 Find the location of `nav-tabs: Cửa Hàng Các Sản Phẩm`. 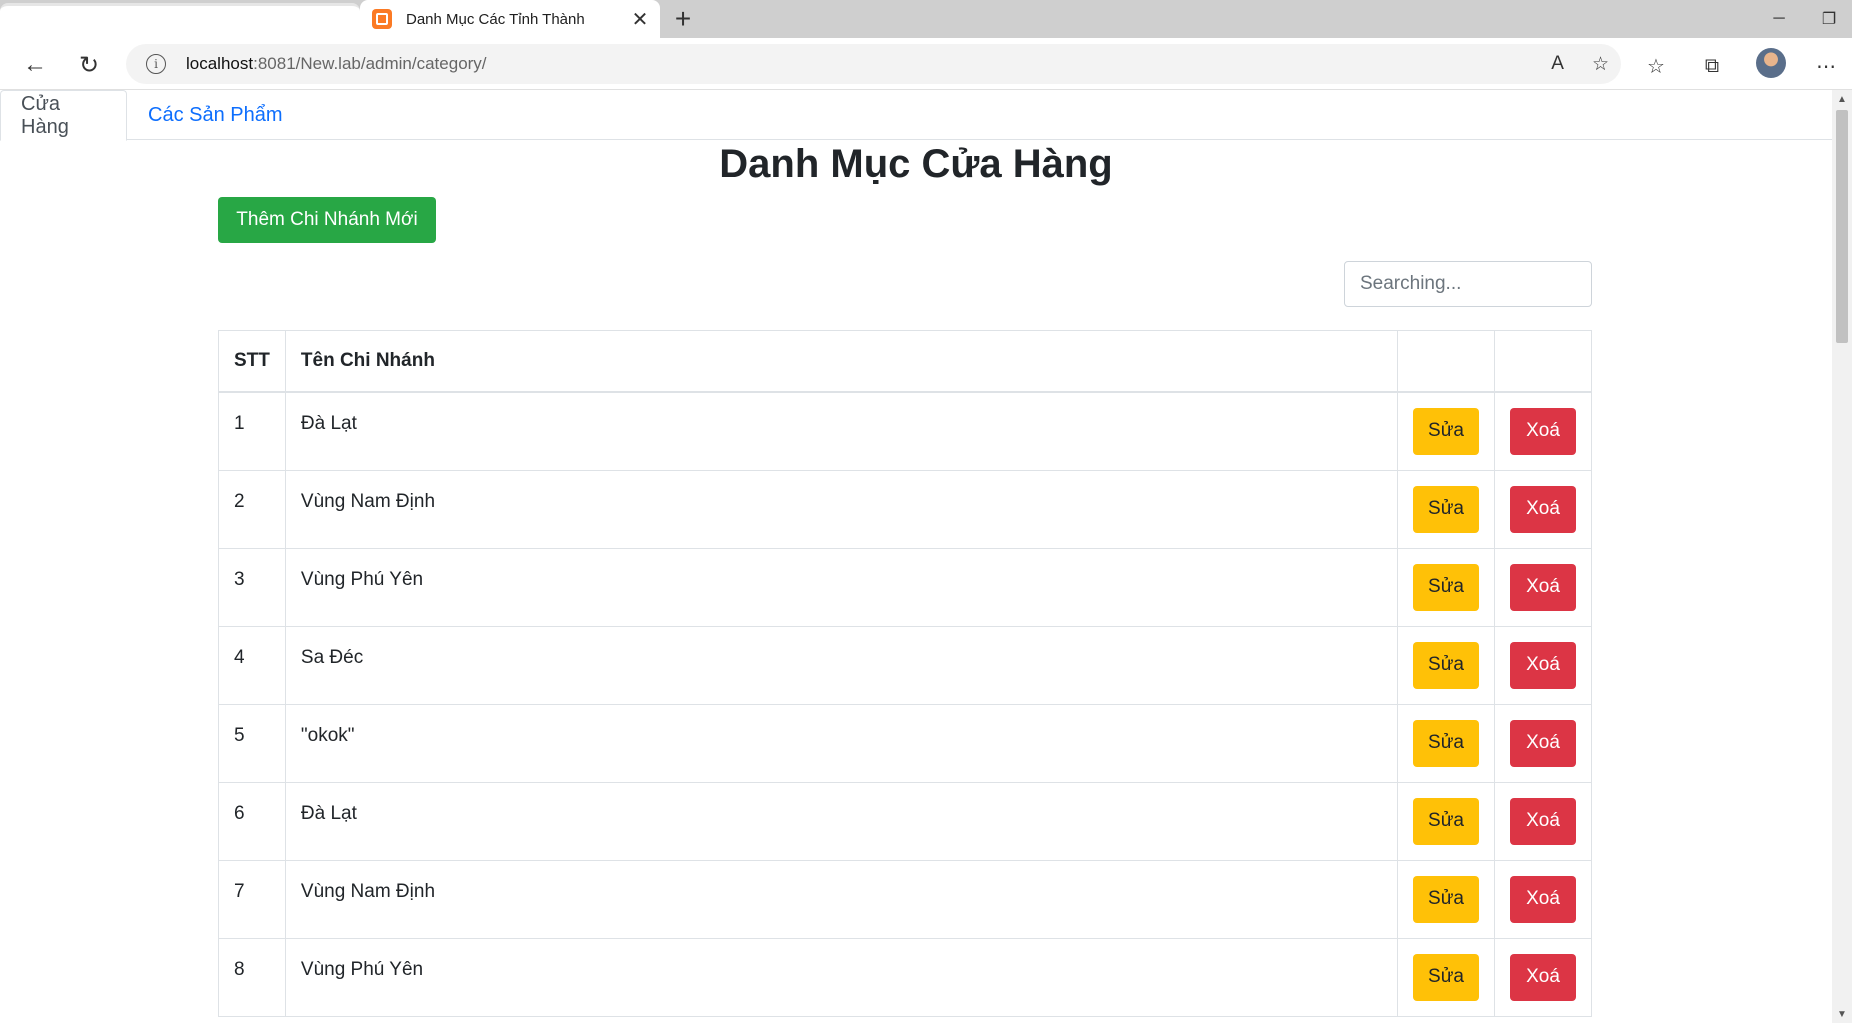

nav-tabs: Cửa Hàng Các Sản Phẩm is located at coordinates (916, 115).